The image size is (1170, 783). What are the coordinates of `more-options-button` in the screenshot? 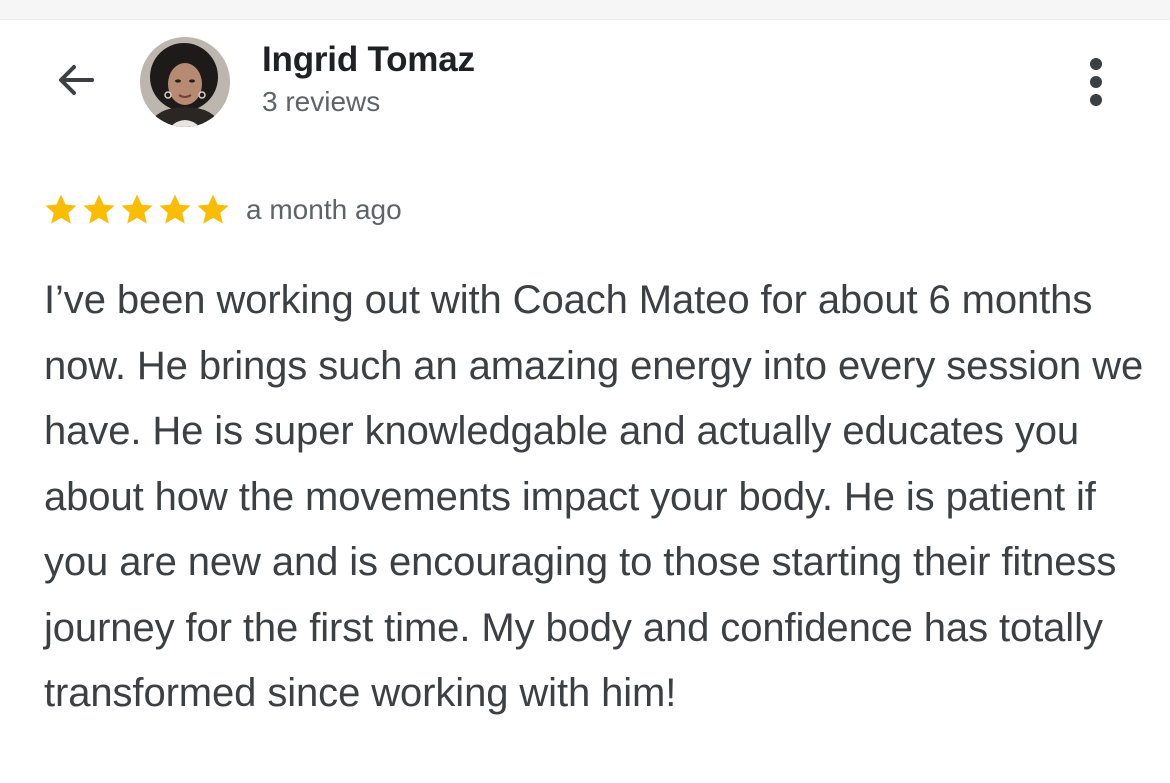 It's located at (1096, 82).